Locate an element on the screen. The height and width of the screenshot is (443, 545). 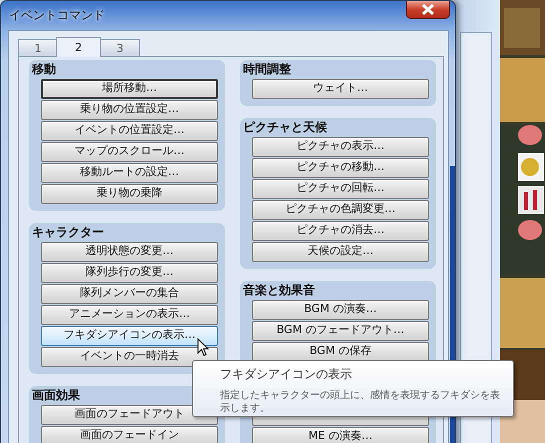
window-title: イベントコマンド is located at coordinates (57, 15).